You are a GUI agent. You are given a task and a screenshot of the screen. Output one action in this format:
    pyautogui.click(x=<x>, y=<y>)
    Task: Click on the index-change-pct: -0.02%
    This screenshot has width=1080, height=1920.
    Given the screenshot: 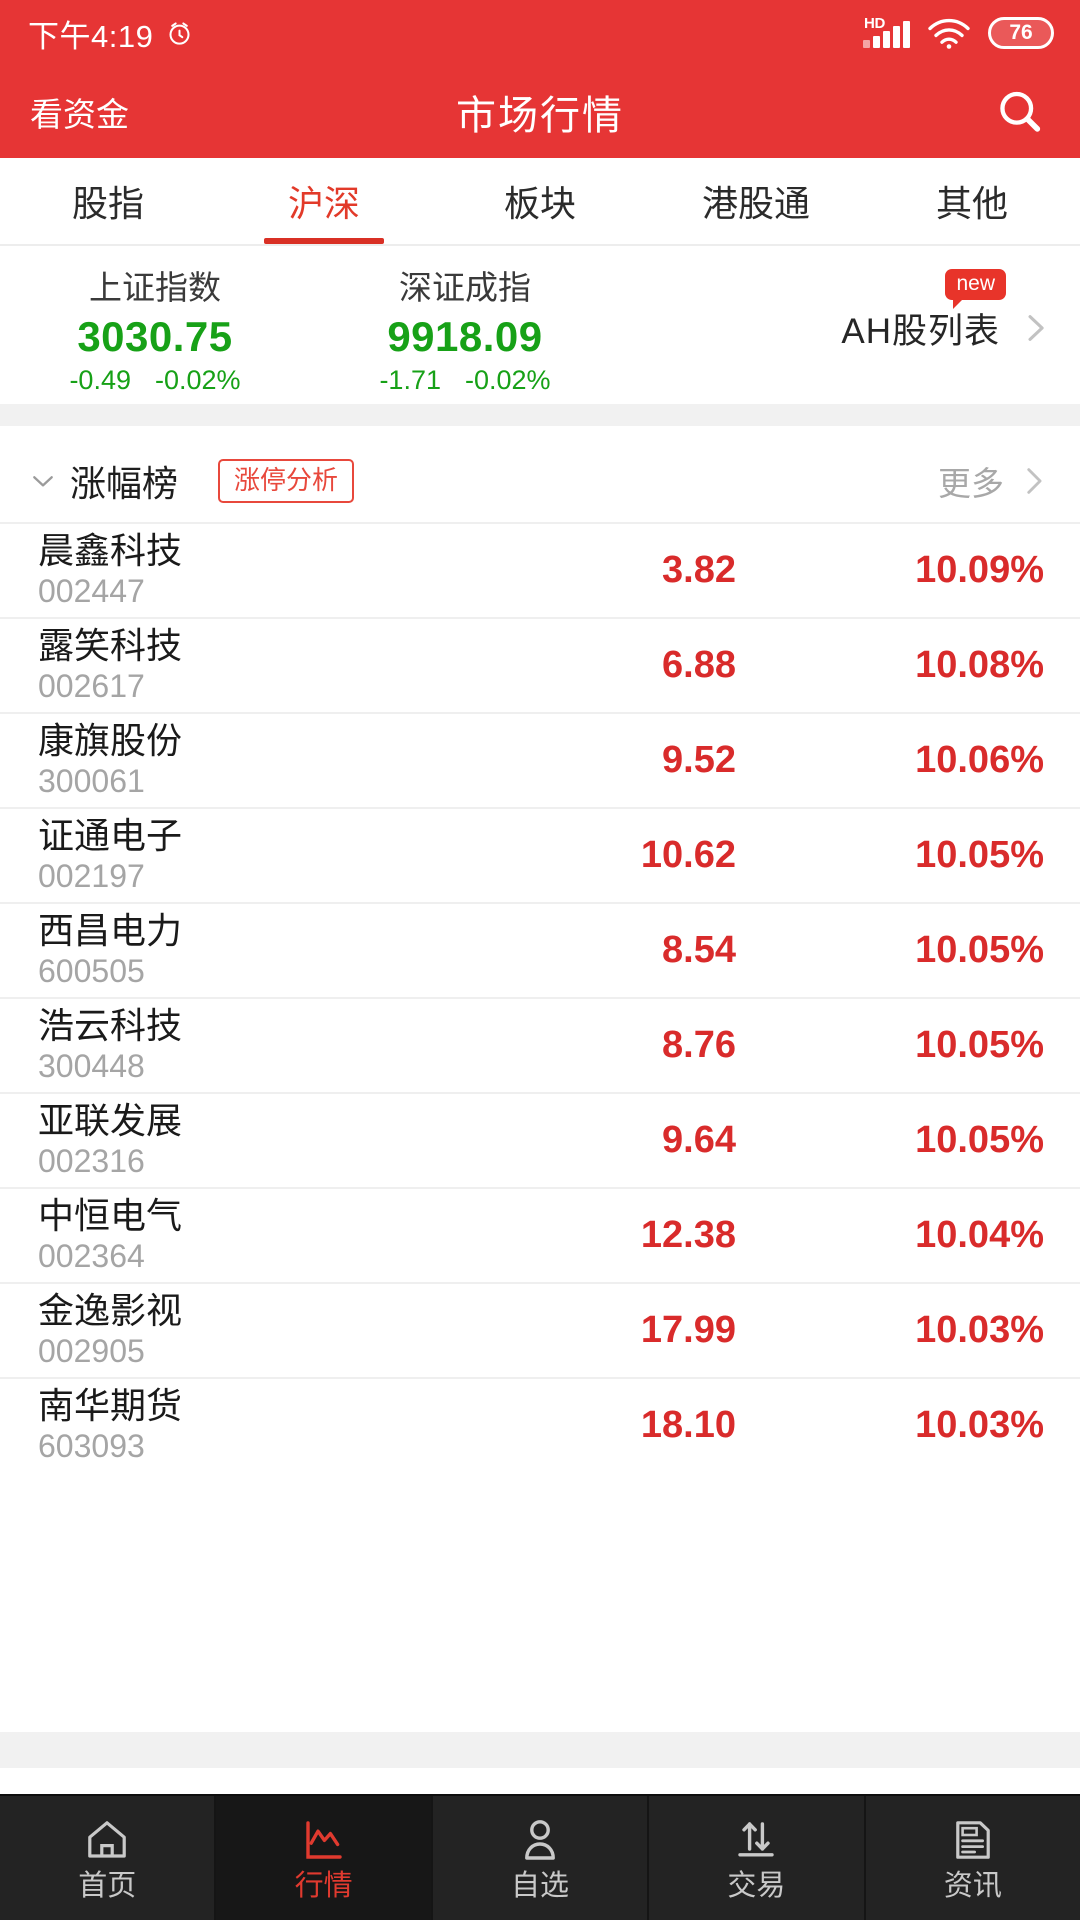 What is the action you would take?
    pyautogui.click(x=507, y=379)
    